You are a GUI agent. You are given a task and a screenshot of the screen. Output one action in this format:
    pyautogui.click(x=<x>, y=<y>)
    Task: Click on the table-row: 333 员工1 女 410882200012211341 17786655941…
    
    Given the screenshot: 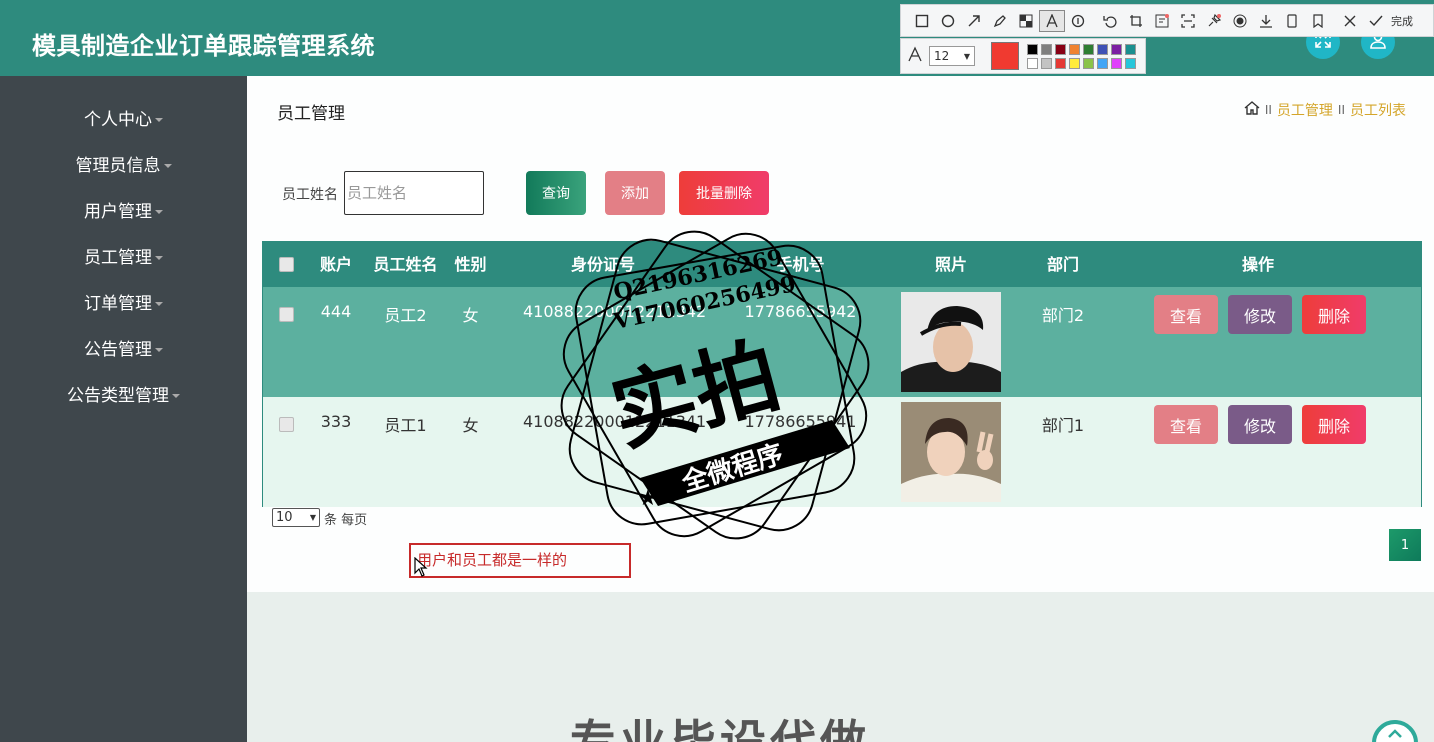 What is the action you would take?
    pyautogui.click(x=842, y=452)
    